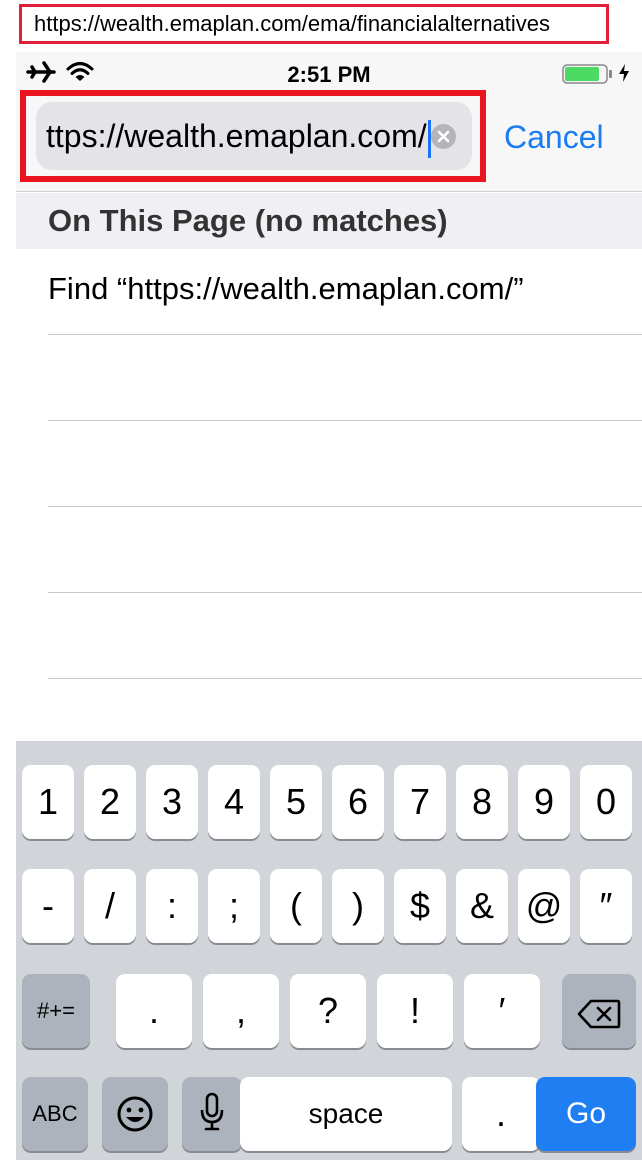 The image size is (642, 1160). Describe the element at coordinates (248, 220) in the screenshot. I see `section-title: On This Page (no matches)` at that location.